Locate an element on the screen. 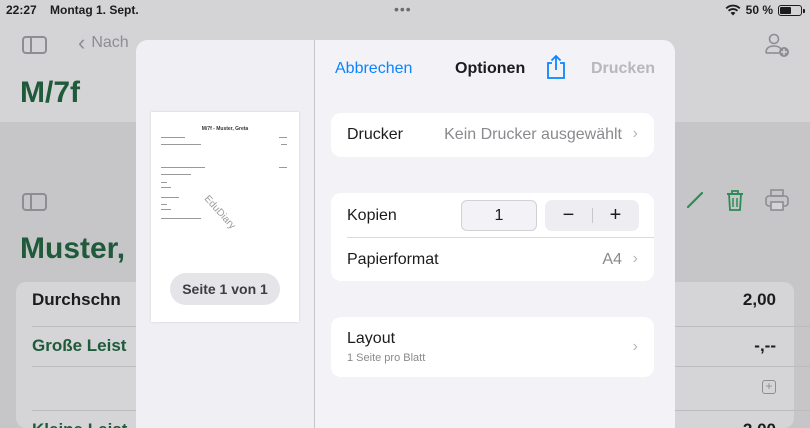 The width and height of the screenshot is (810, 428). multitasking-dots-icon: ••• is located at coordinates (403, 9).